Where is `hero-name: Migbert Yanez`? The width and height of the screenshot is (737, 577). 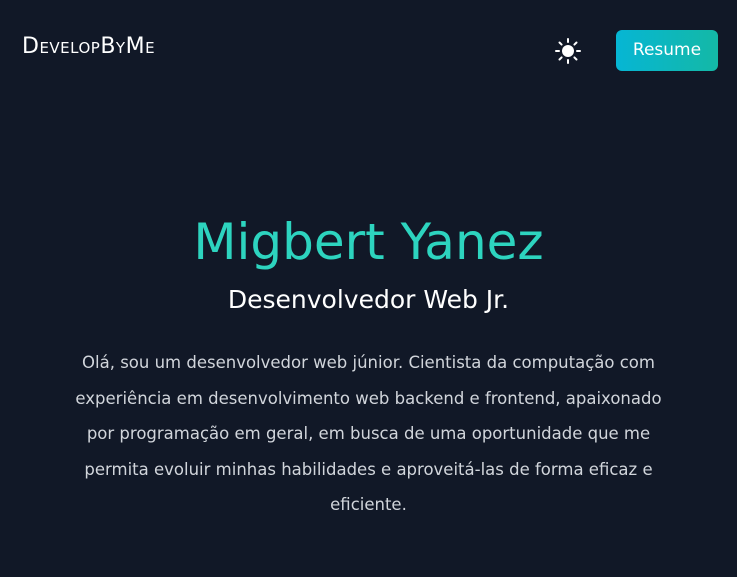 hero-name: Migbert Yanez is located at coordinates (368, 242).